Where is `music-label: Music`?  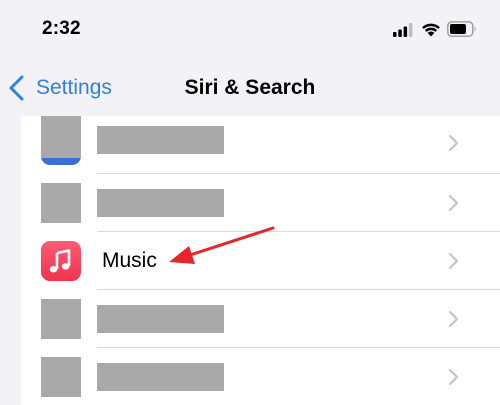
music-label: Music is located at coordinates (129, 260).